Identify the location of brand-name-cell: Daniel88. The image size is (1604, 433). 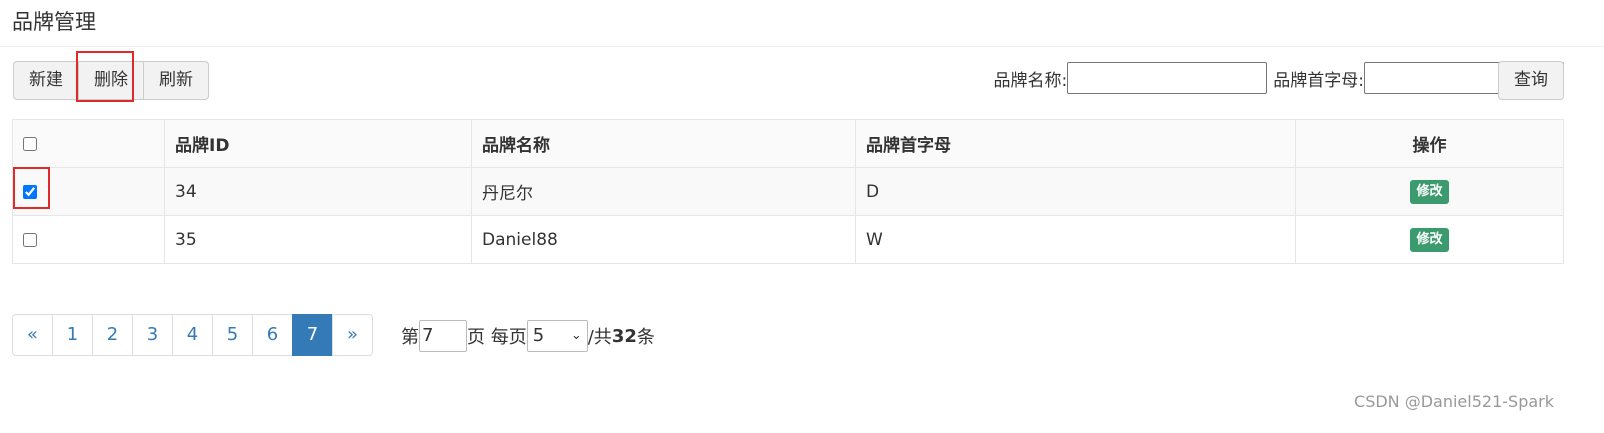
(663, 239).